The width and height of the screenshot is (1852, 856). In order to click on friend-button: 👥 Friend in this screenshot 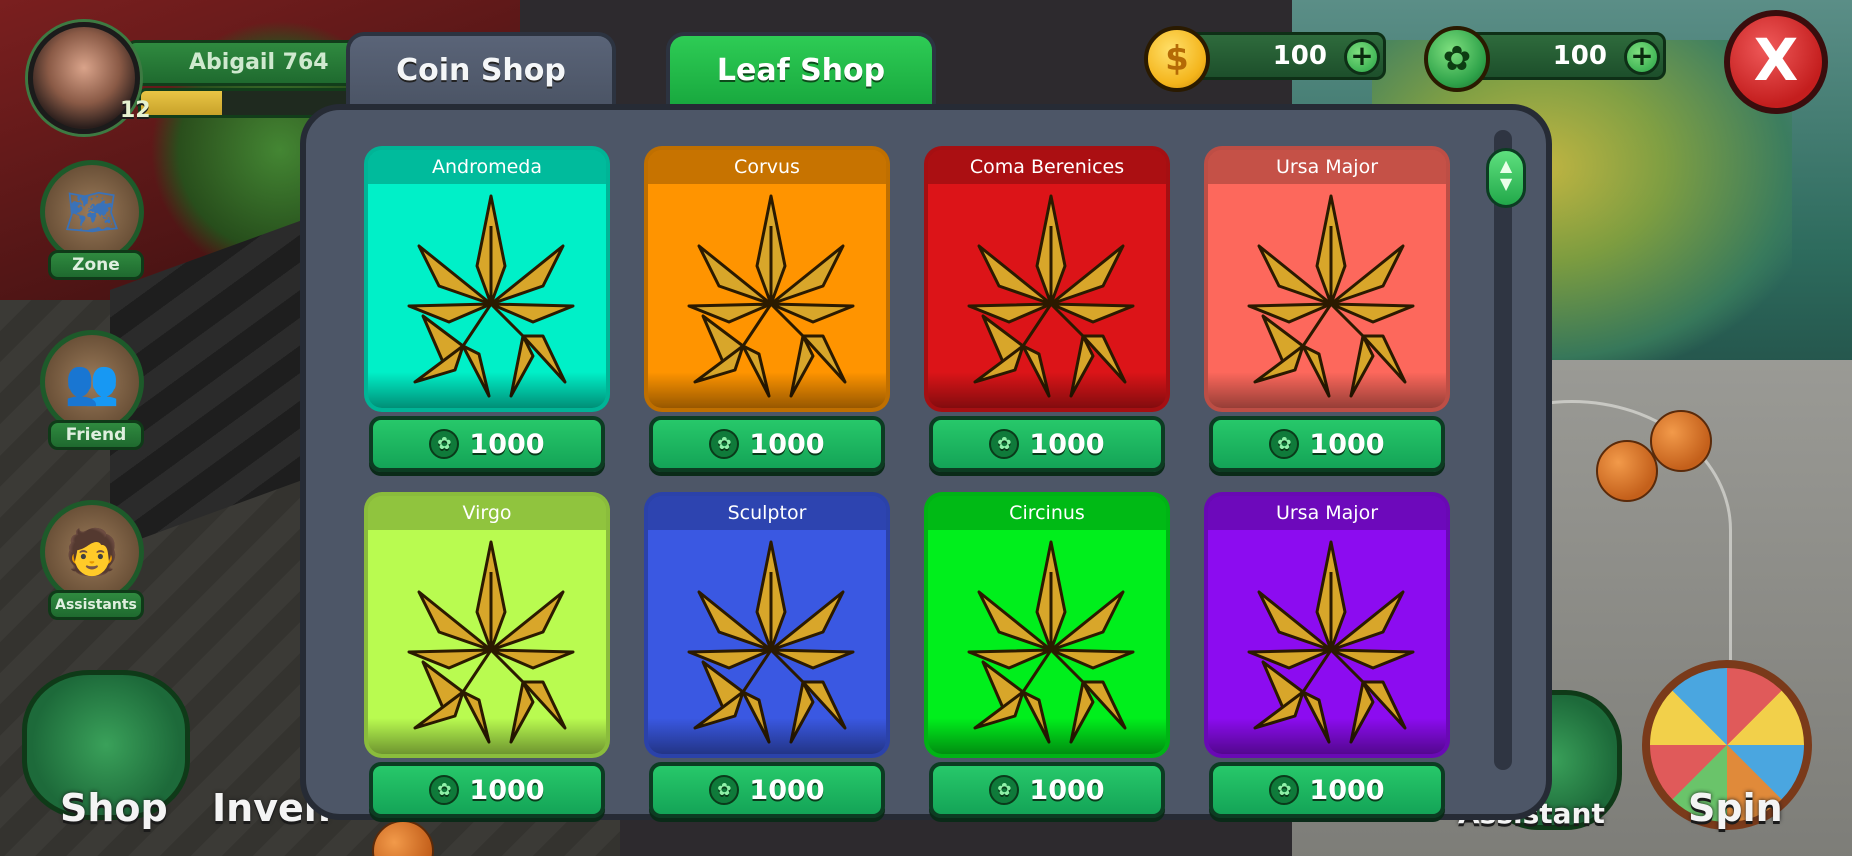, I will do `click(96, 390)`.